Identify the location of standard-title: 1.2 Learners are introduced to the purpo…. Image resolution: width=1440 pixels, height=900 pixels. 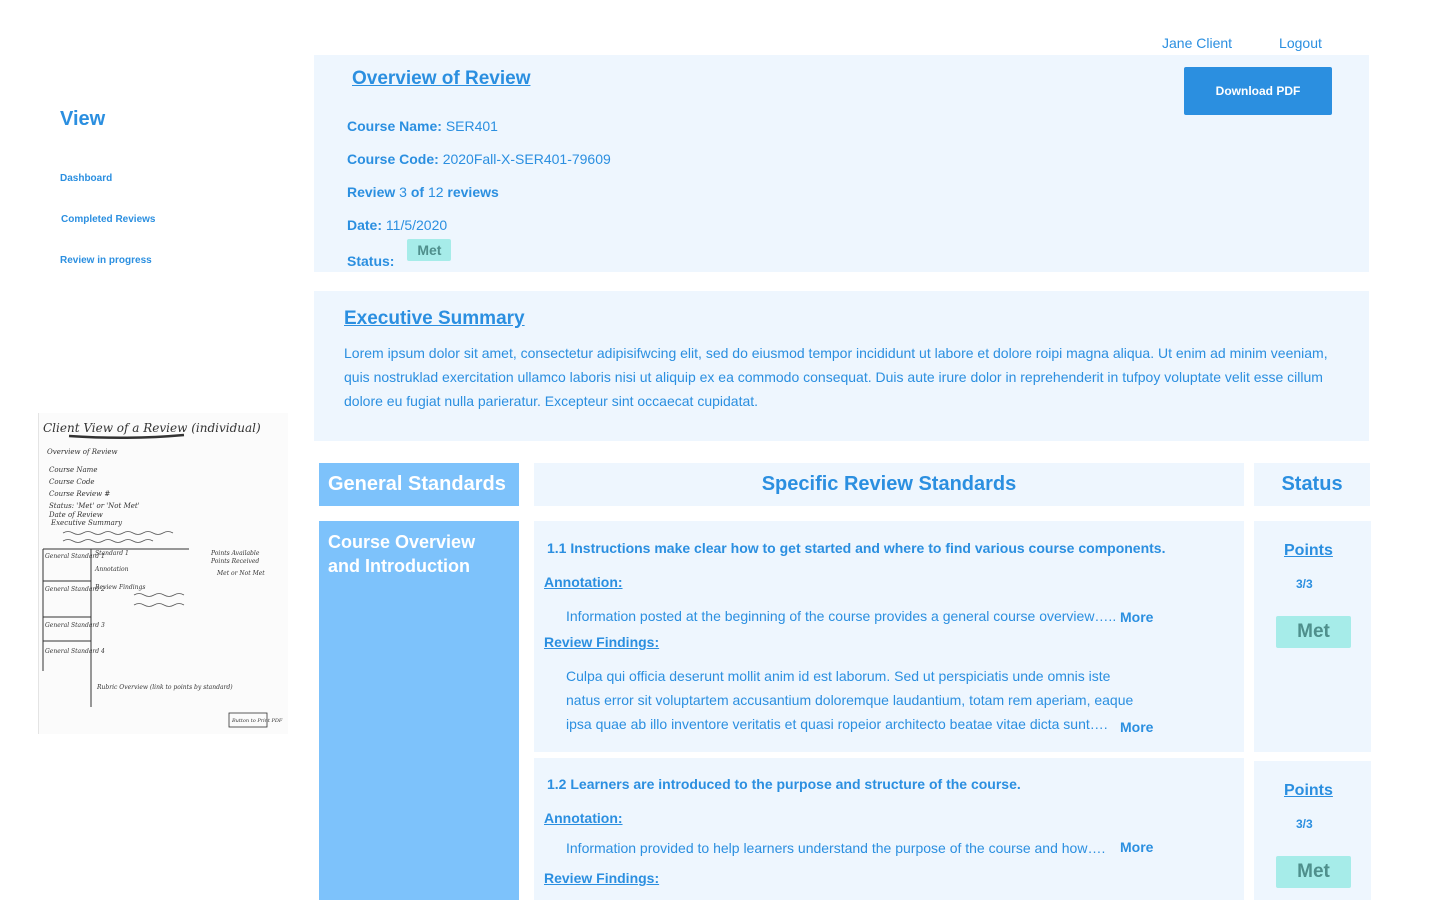
(784, 784).